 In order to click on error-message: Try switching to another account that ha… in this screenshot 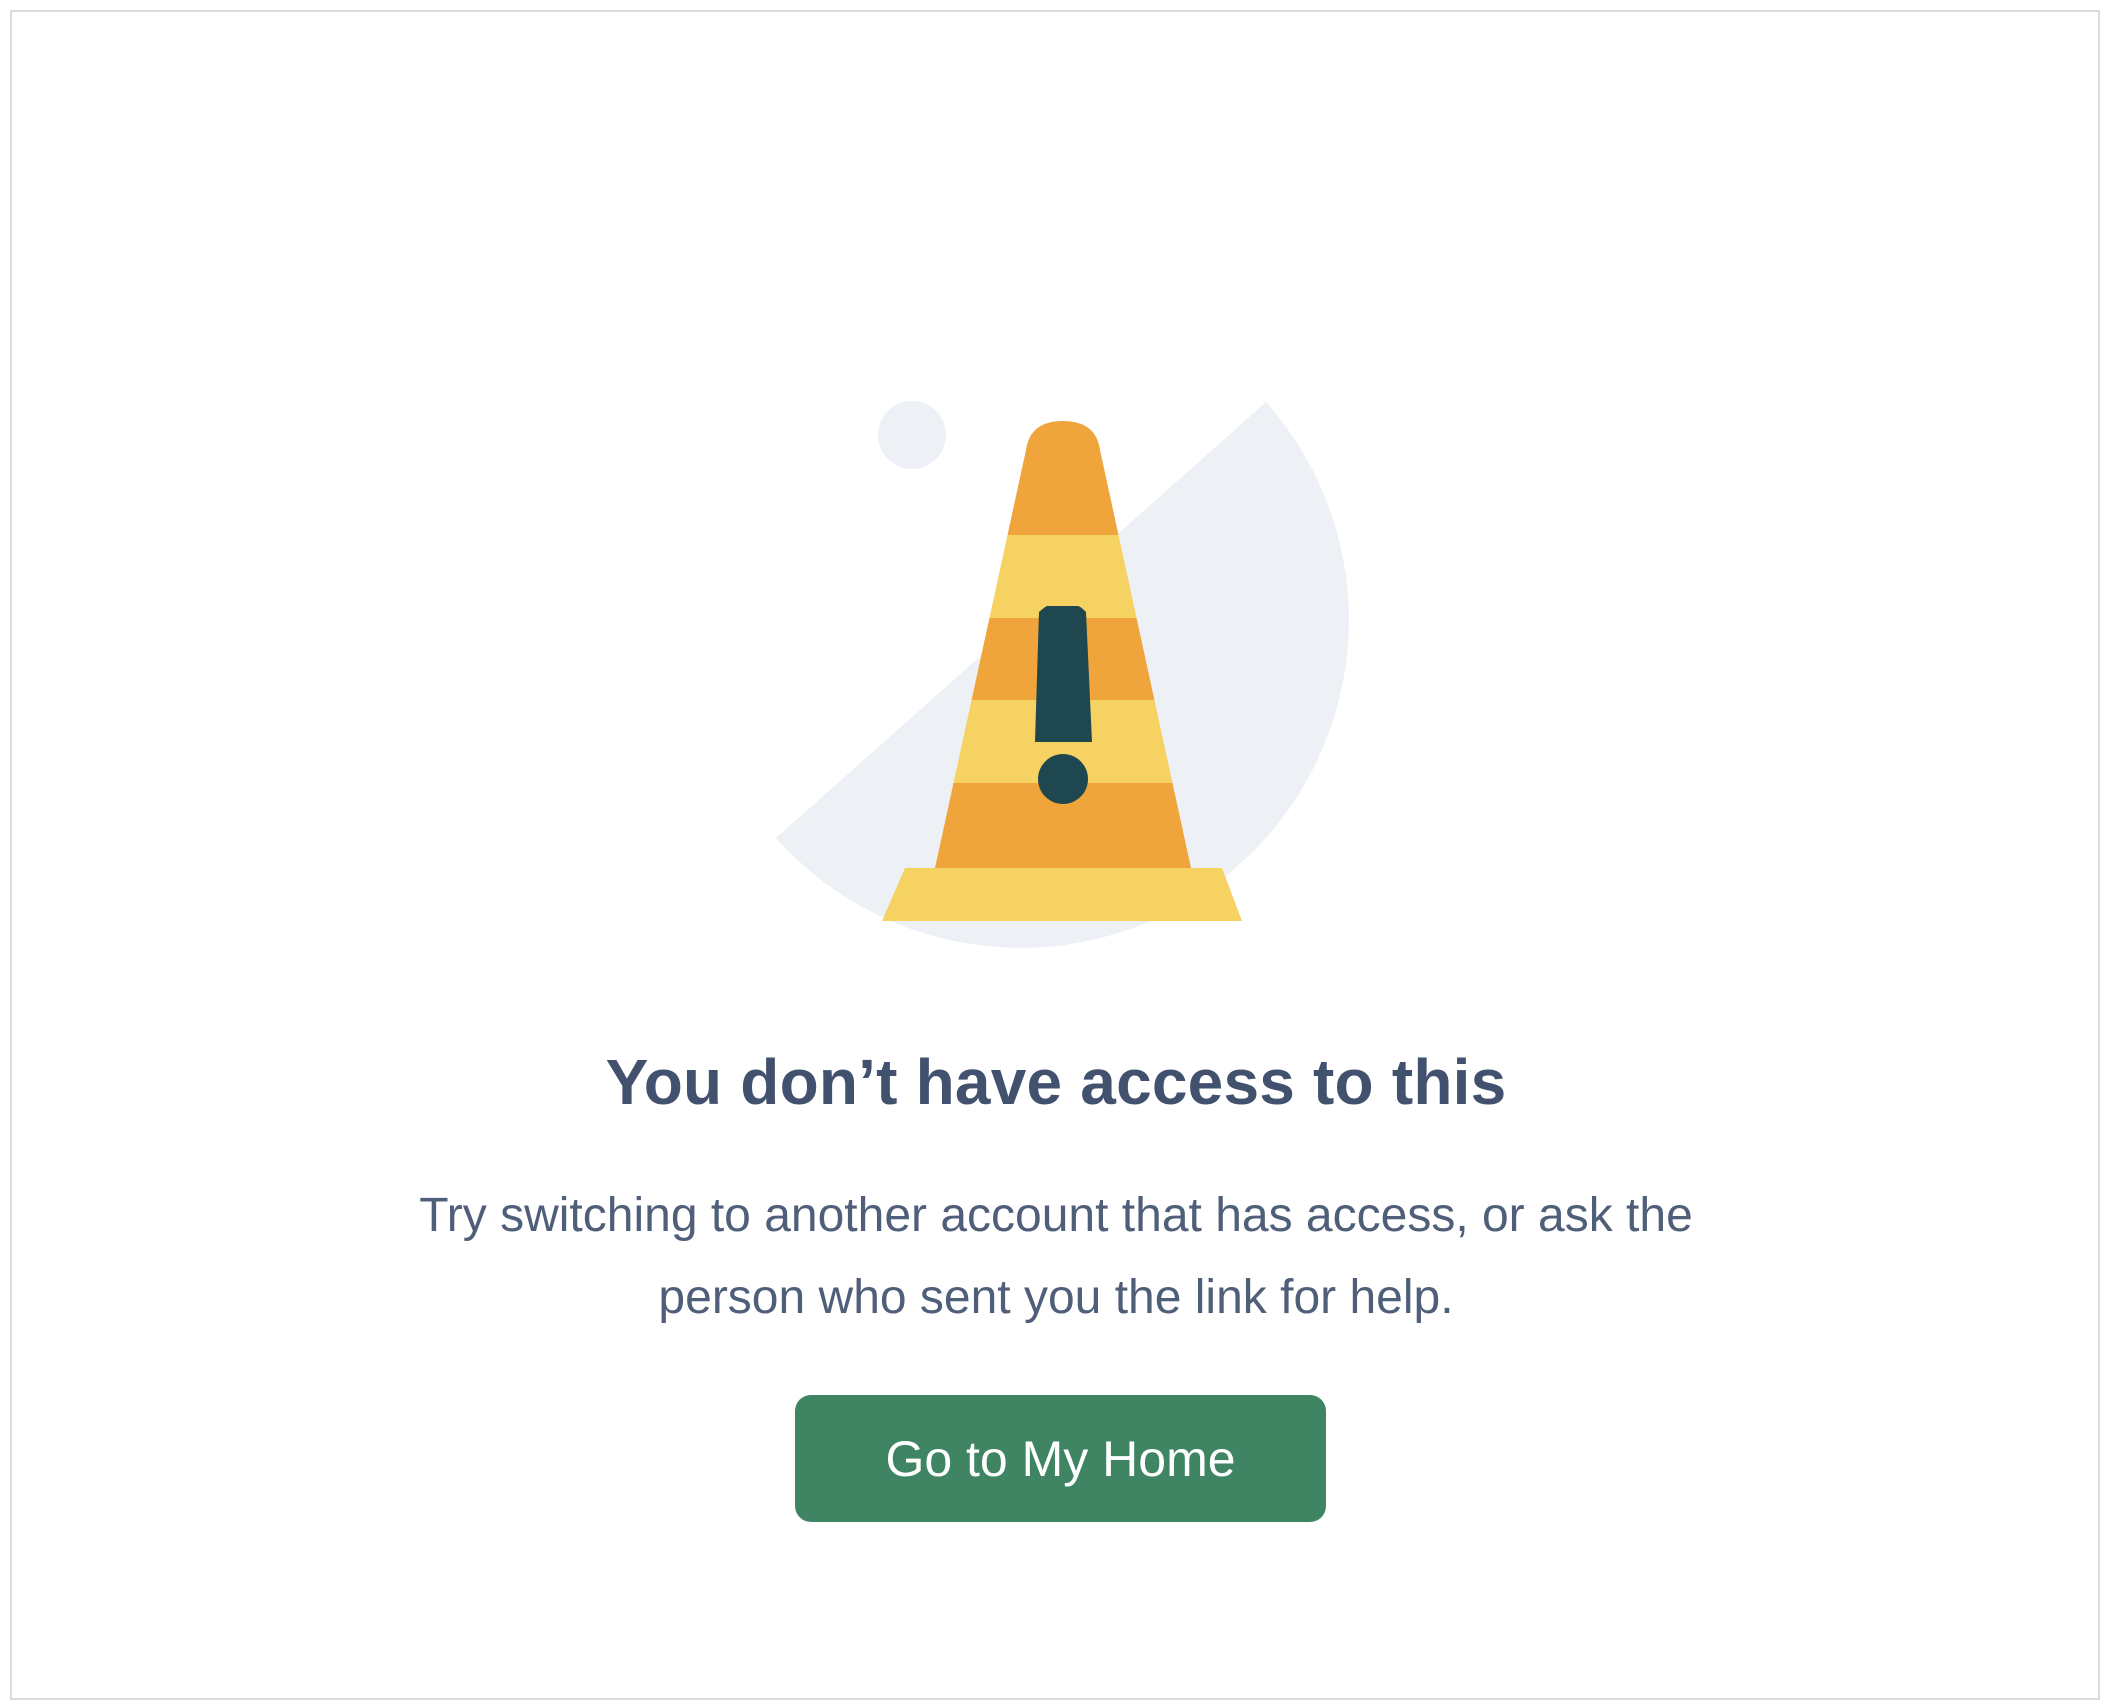, I will do `click(1056, 1257)`.